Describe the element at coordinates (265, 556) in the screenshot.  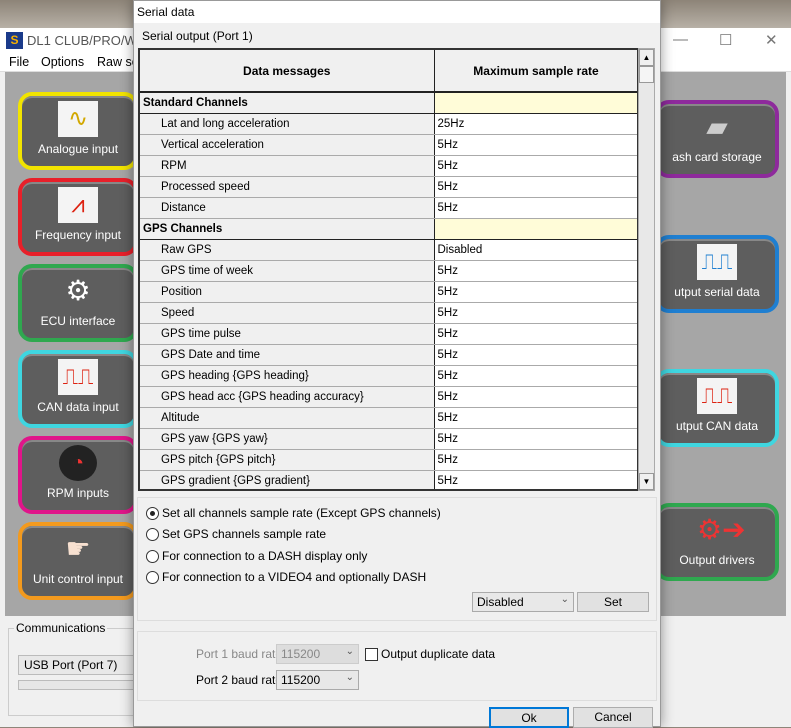
I see `radio-label: For connection to a DASH display only` at that location.